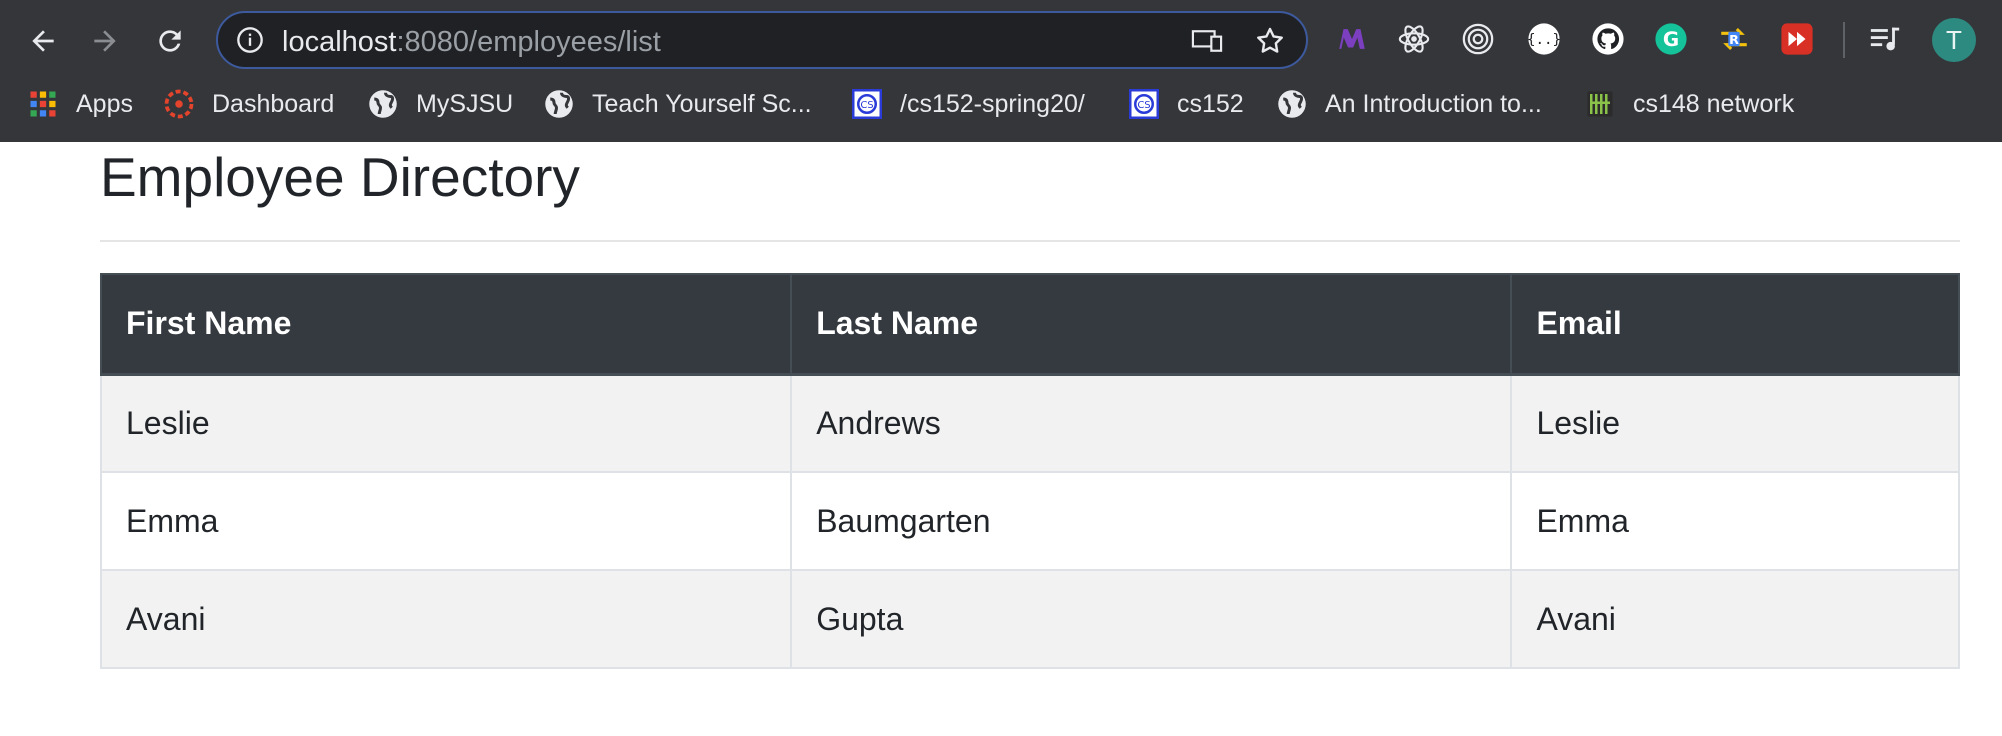 The image size is (2002, 736). Describe the element at coordinates (1030, 241) in the screenshot. I see `title-divider` at that location.